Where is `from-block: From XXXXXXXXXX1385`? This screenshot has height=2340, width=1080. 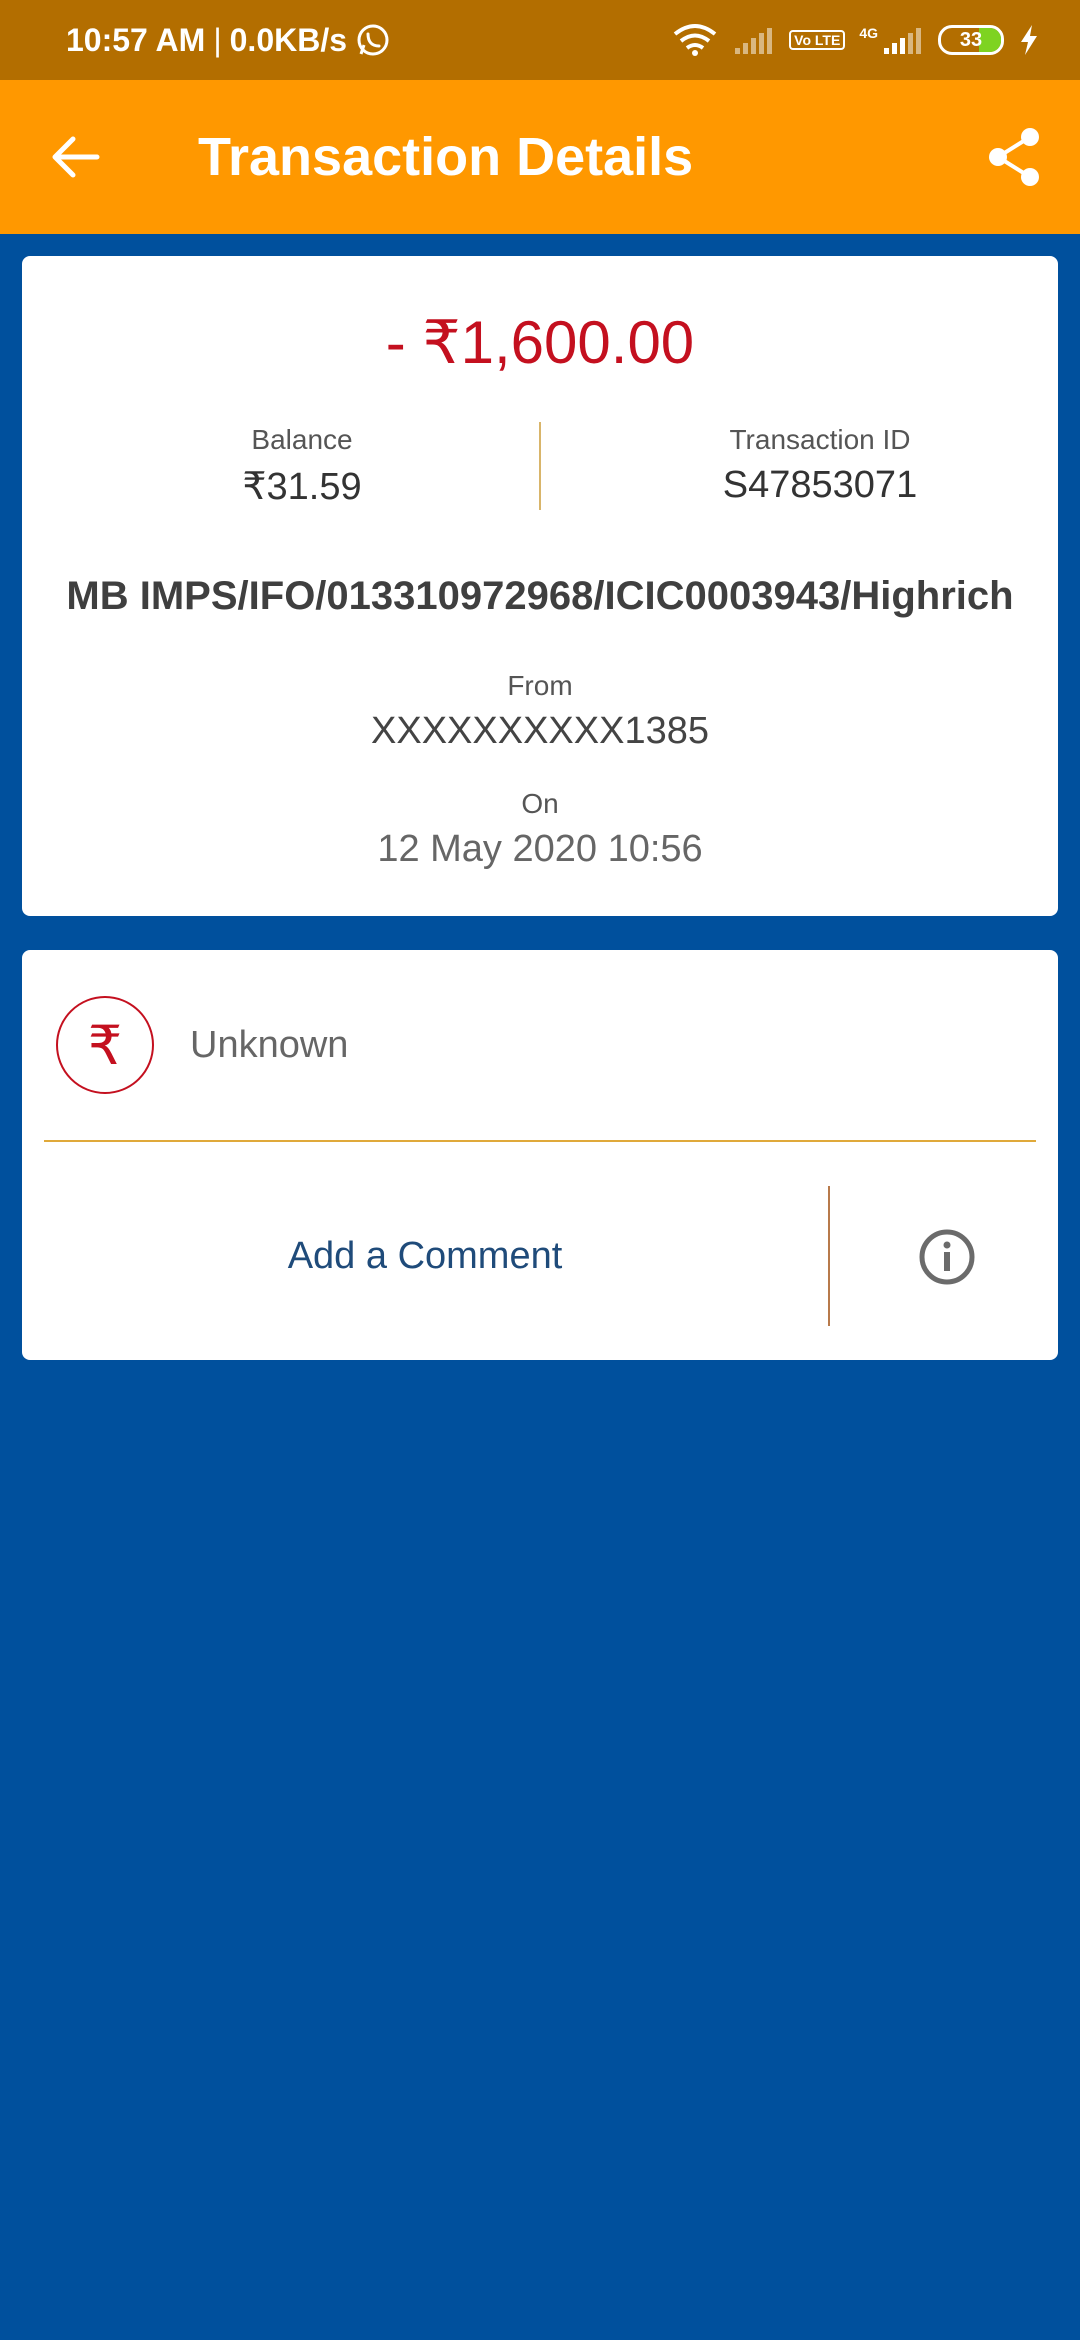
from-block: From XXXXXXXXXX1385 is located at coordinates (540, 711).